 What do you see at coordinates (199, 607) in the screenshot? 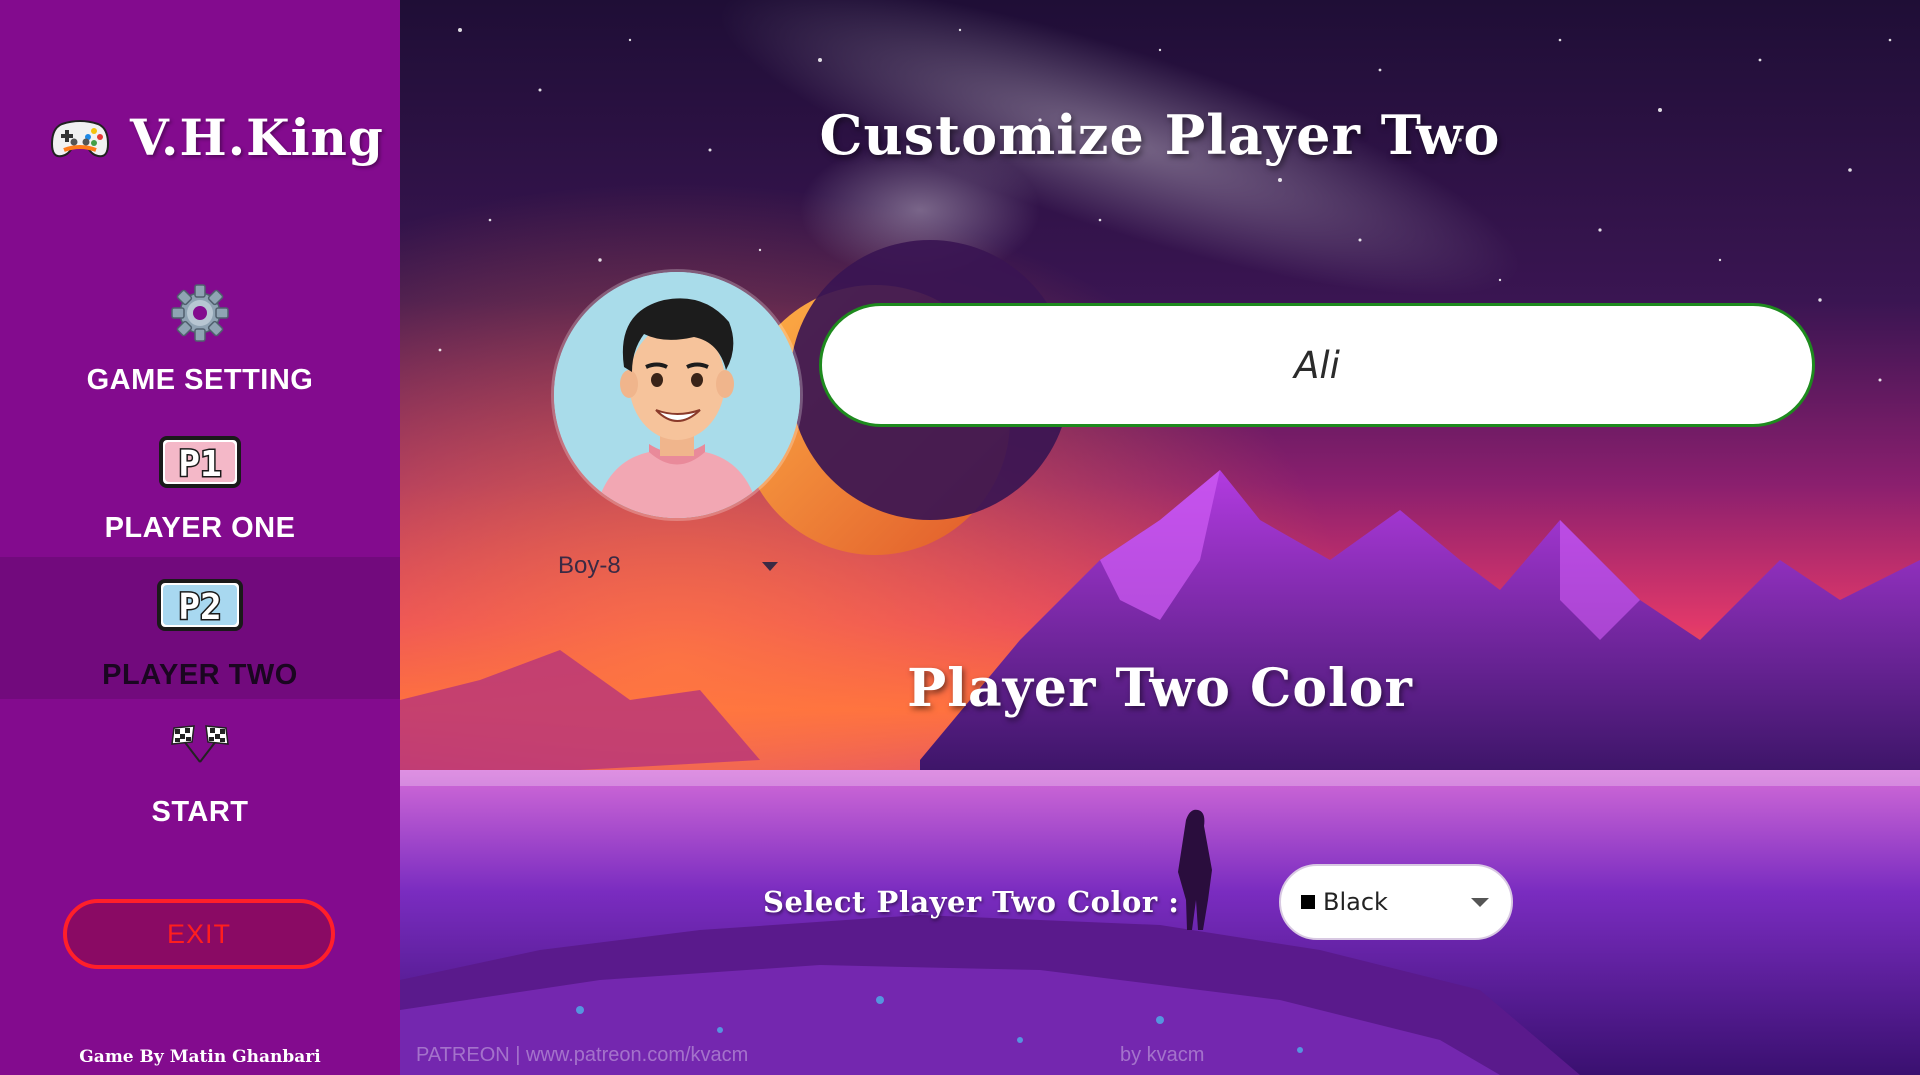
I see `svg-text: P2` at bounding box center [199, 607].